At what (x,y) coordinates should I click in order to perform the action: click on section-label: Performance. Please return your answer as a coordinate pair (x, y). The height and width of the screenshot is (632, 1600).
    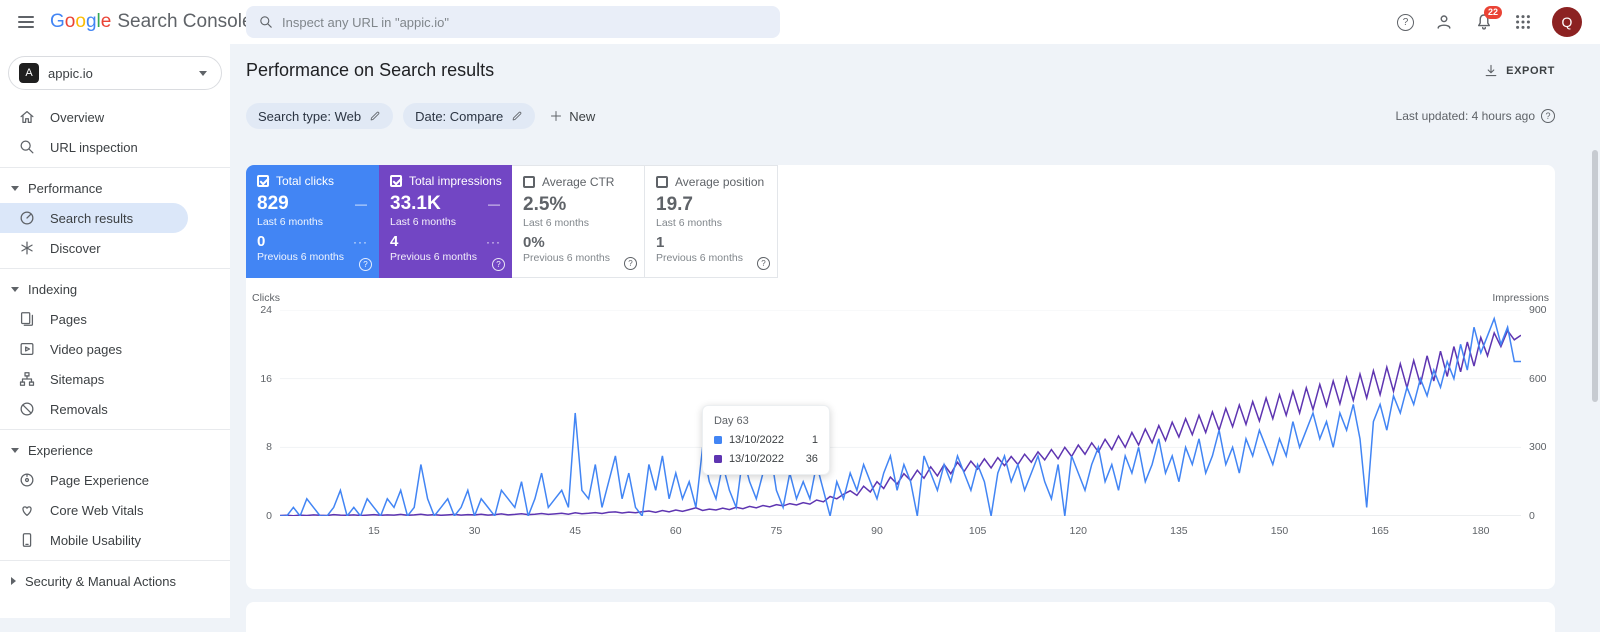
    Looking at the image, I should click on (65, 188).